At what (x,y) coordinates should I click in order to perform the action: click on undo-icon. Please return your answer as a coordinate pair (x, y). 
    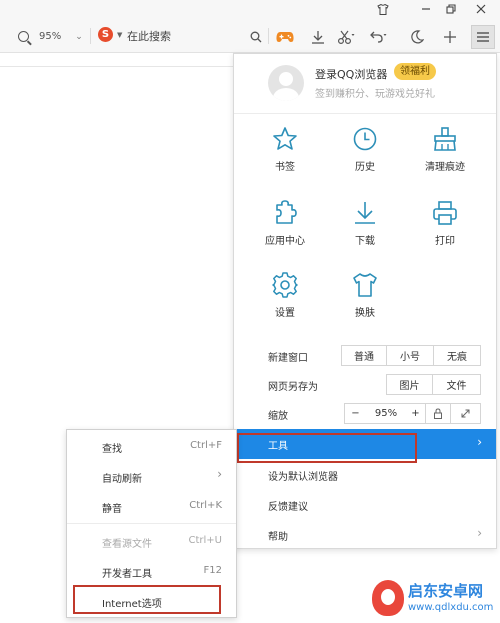
    Looking at the image, I should click on (378, 37).